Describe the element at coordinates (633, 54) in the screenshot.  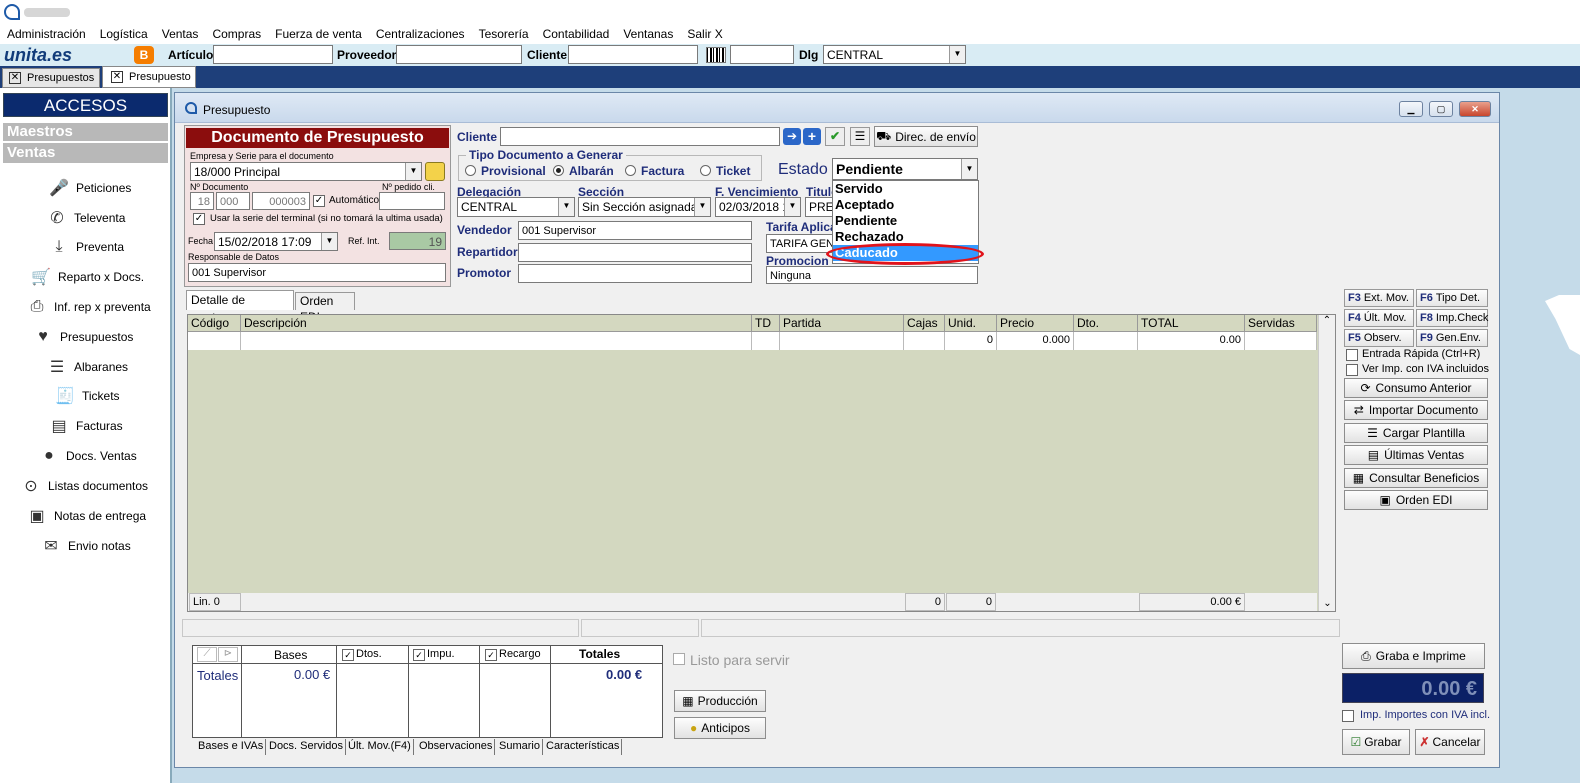
I see `cliente-input` at that location.